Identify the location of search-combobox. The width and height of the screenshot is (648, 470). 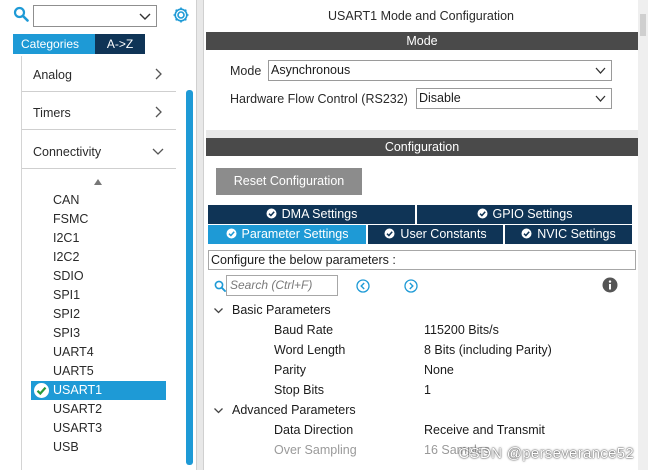
(95, 16).